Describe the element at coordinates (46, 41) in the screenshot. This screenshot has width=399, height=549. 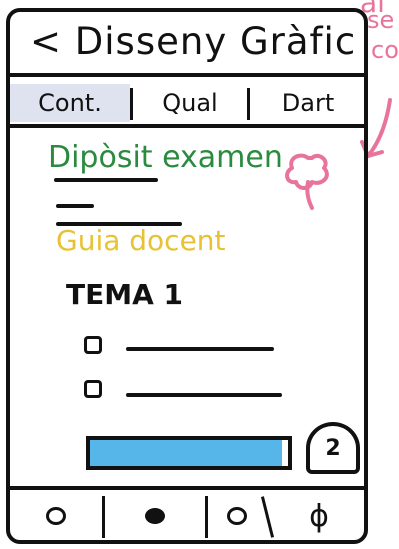
I see `back-button: <` at that location.